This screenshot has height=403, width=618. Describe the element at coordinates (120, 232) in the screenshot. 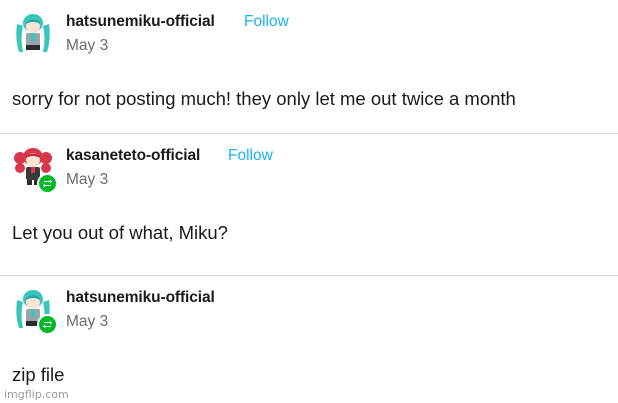

I see `post-text: Let you out of what, Miku?` at that location.